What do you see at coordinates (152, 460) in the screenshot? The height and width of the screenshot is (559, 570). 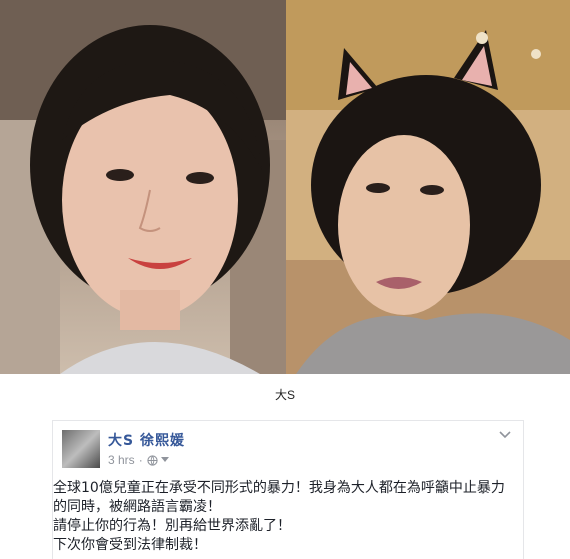 I see `globe-icon` at bounding box center [152, 460].